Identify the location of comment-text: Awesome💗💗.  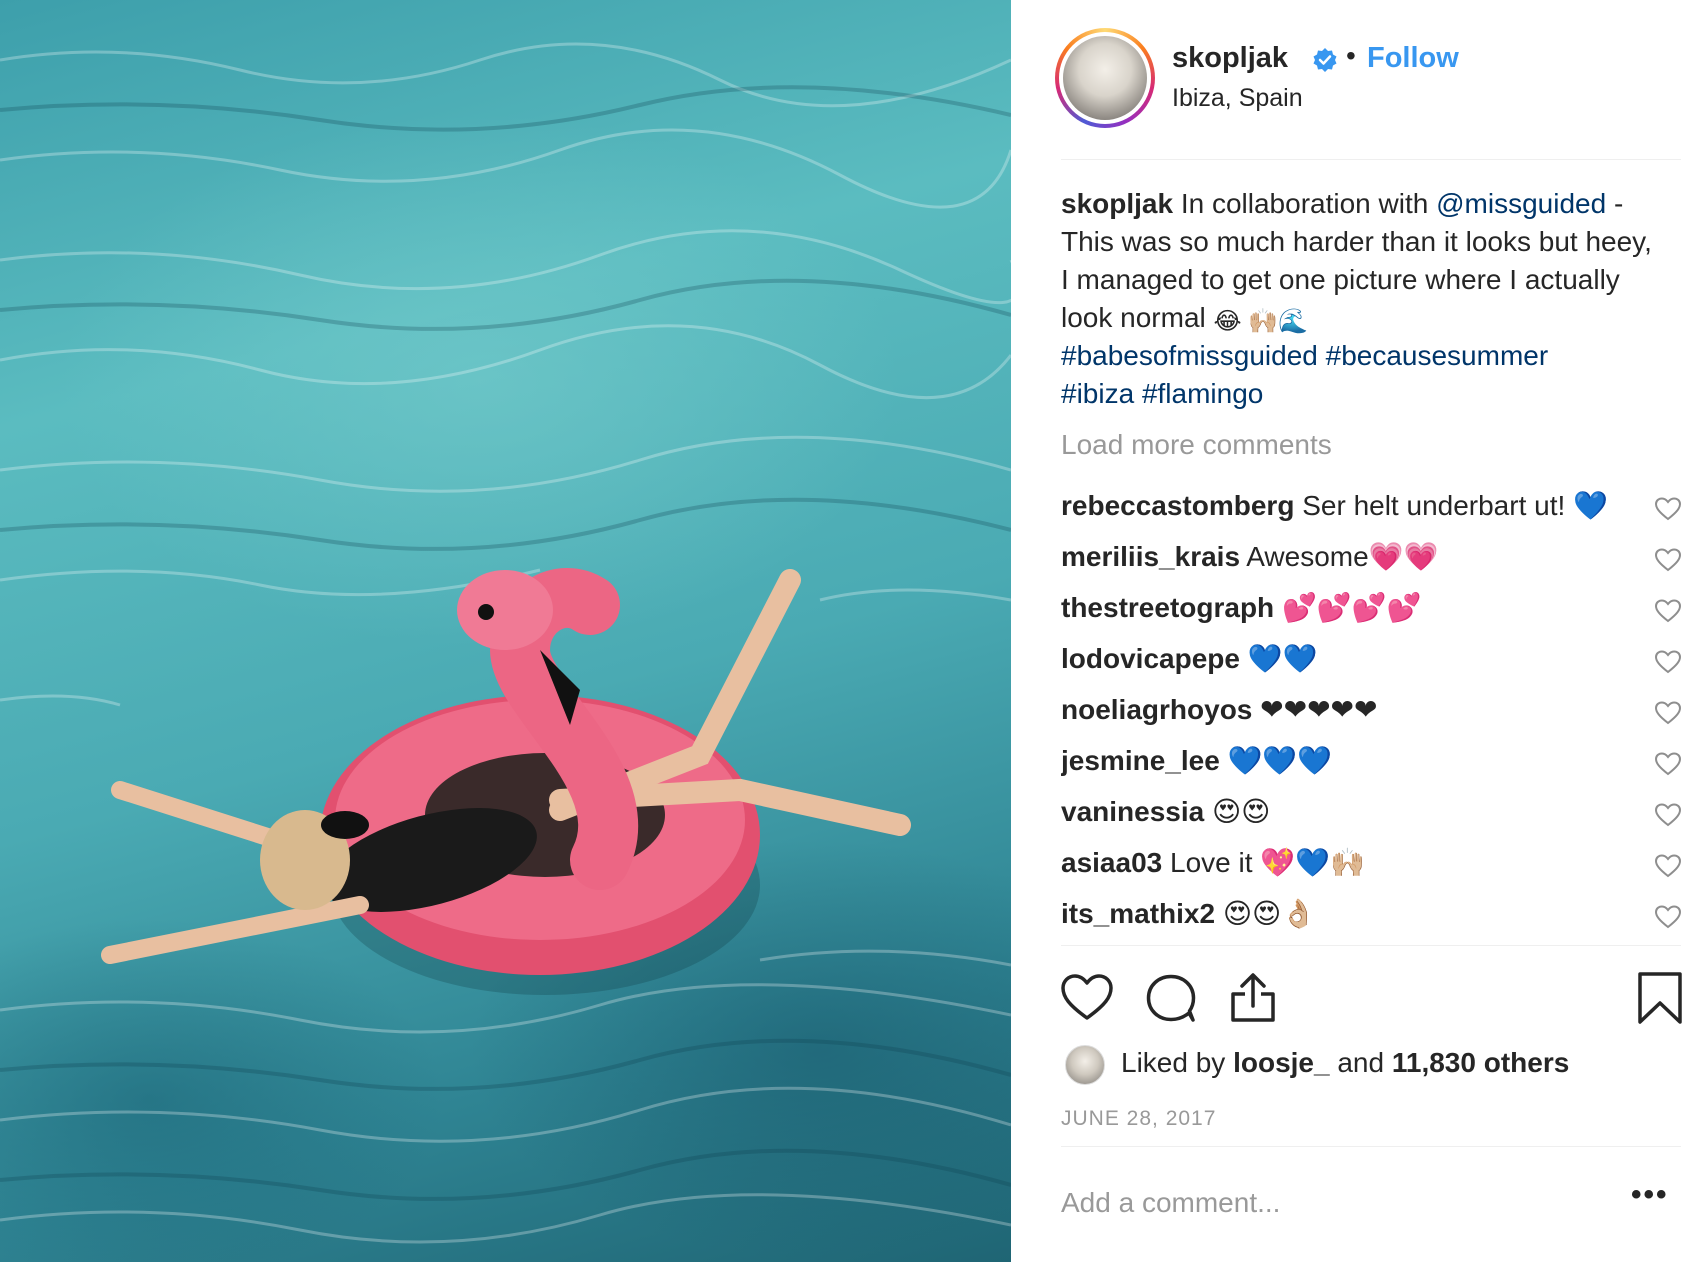
(1342, 556).